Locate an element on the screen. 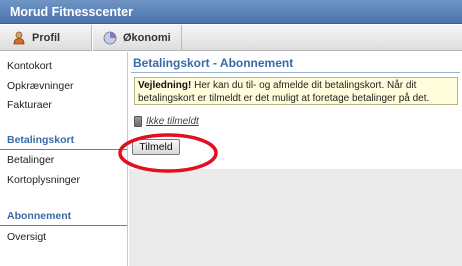 Image resolution: width=462 pixels, height=266 pixels. sidebar-item-oversigt: Oversigt is located at coordinates (26, 237).